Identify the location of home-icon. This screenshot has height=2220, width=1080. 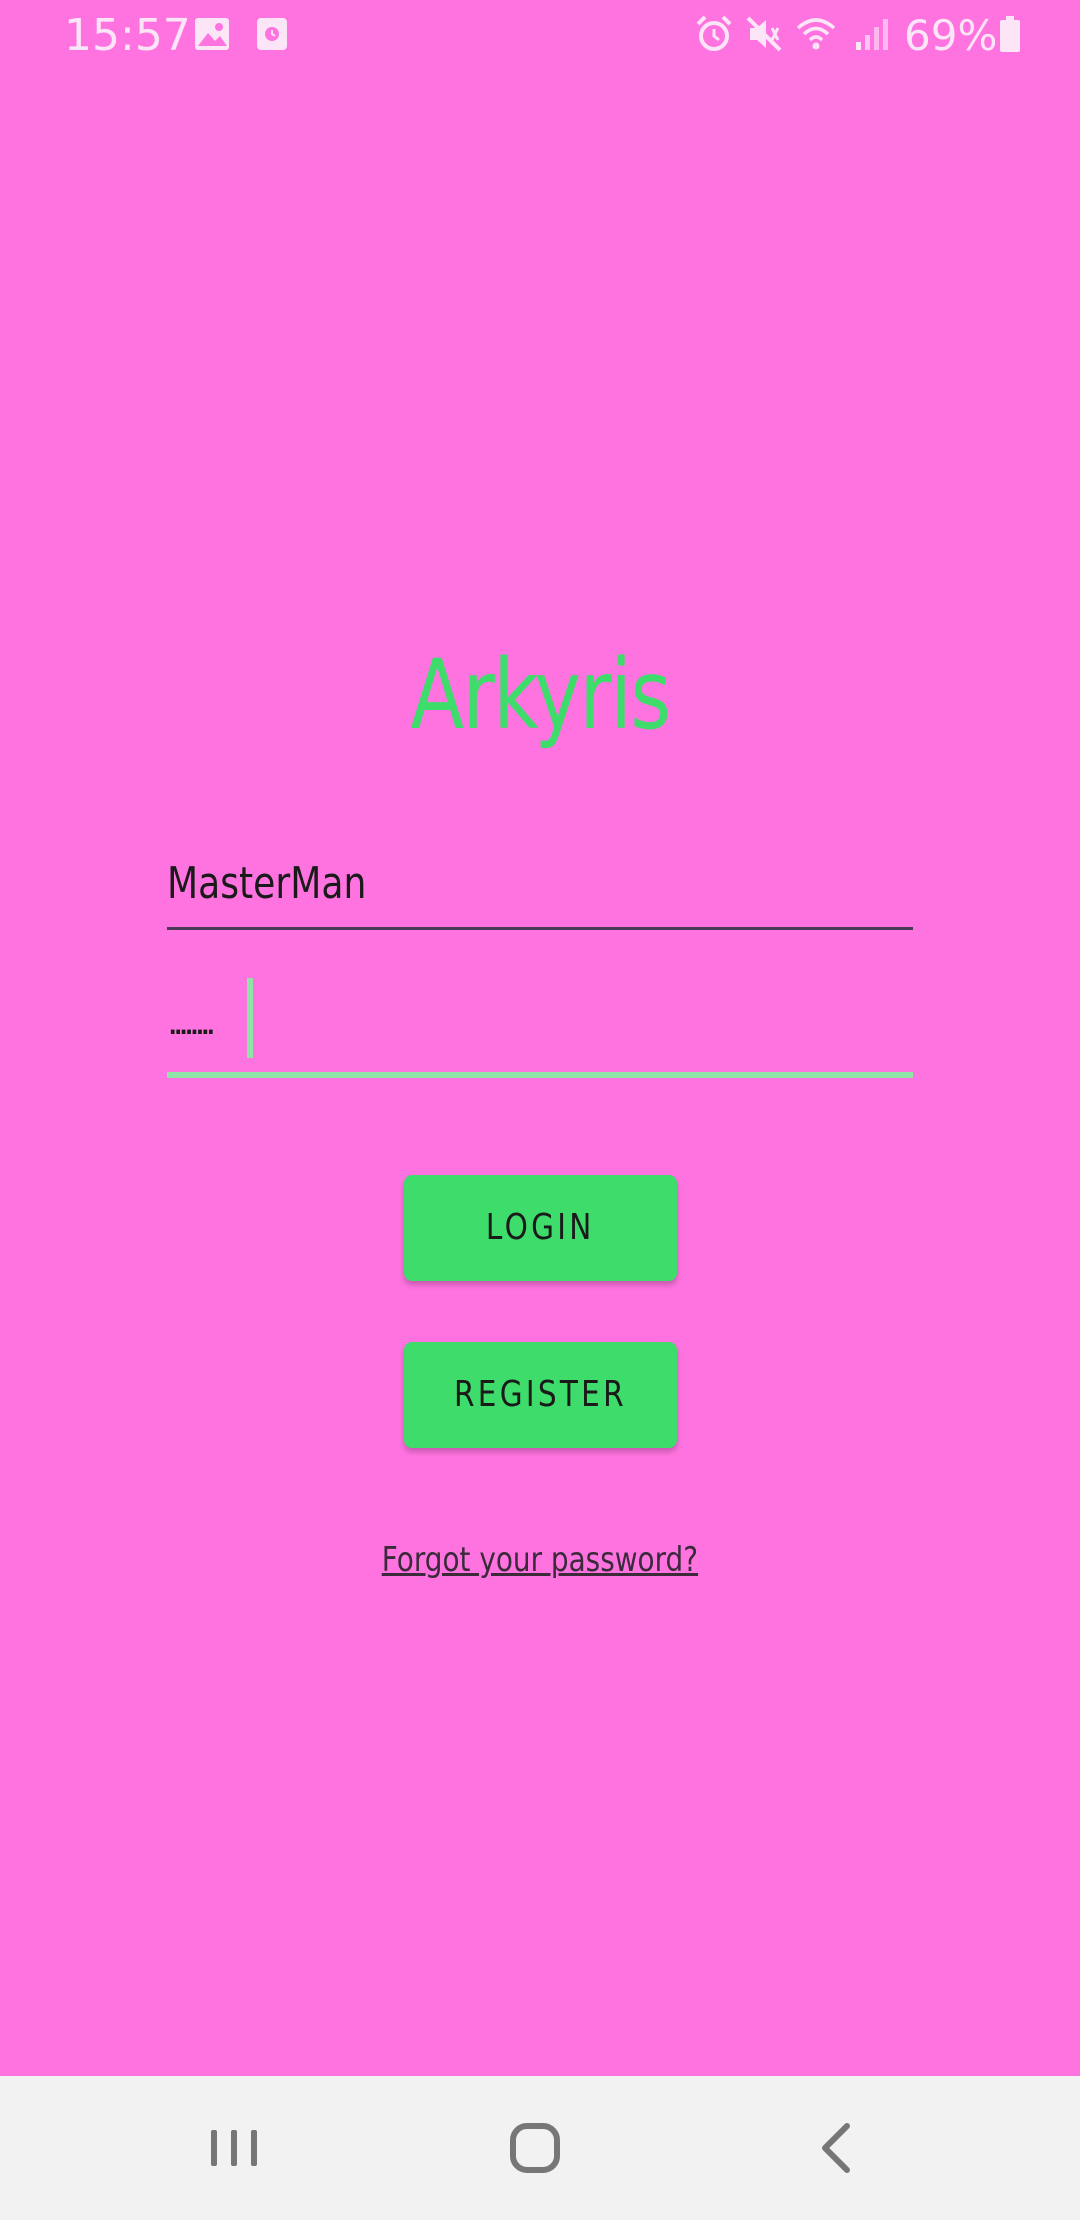
(535, 2148).